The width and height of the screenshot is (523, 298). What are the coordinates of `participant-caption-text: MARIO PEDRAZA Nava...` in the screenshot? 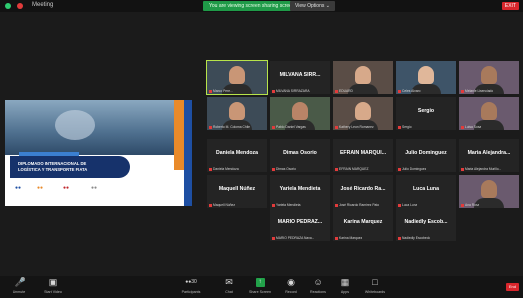 It's located at (295, 238).